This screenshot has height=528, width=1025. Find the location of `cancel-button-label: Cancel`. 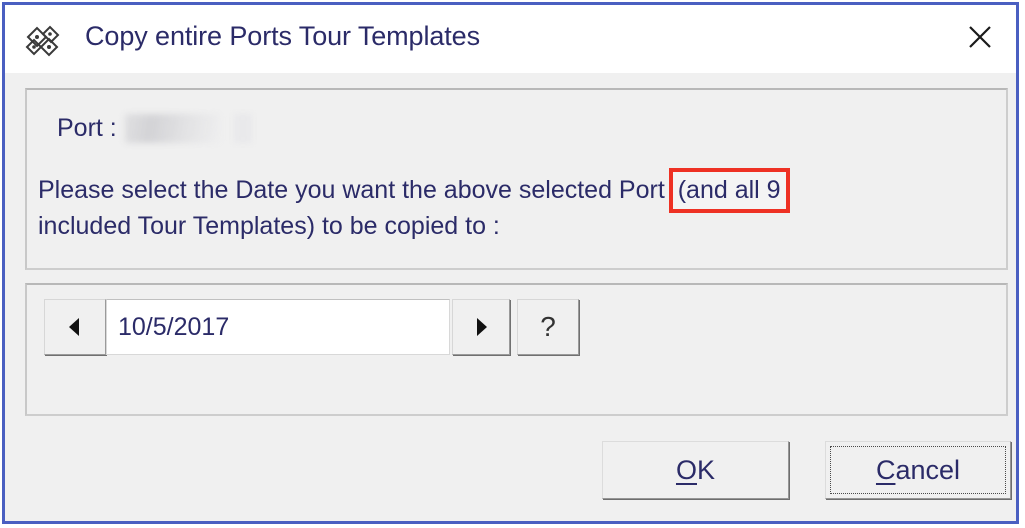

cancel-button-label: Cancel is located at coordinates (918, 470).